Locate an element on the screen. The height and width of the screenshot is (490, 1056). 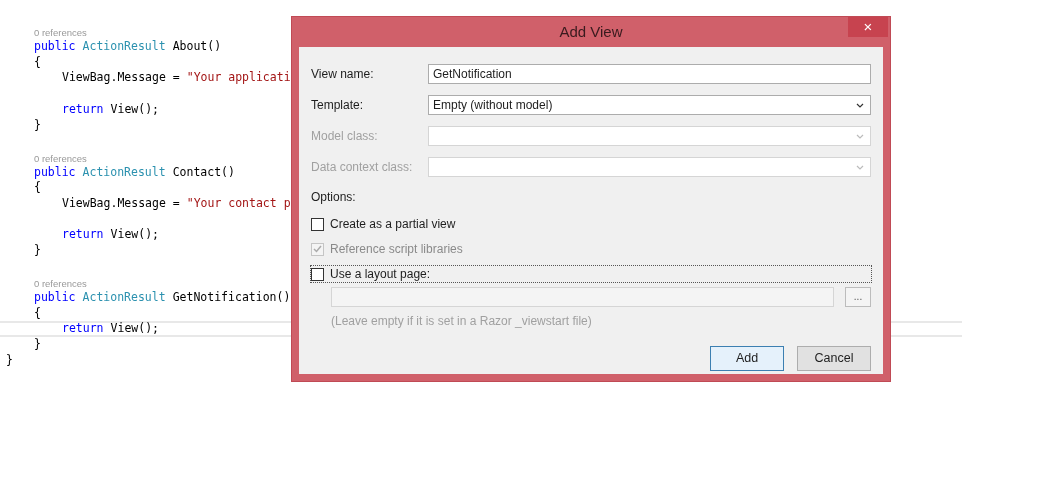
field-label: Model class: is located at coordinates (345, 136).